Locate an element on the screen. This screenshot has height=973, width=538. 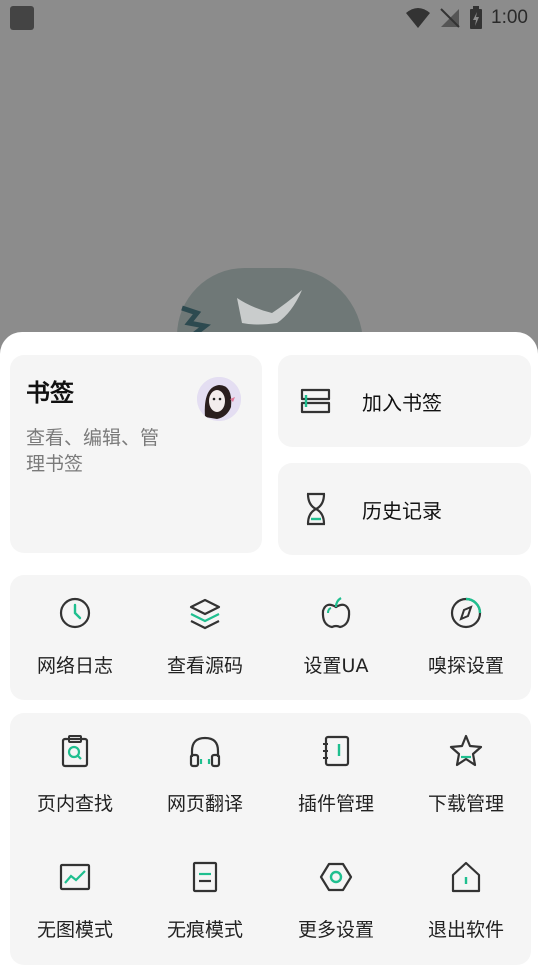
add-bookmark-label: 加入书签 is located at coordinates (402, 403).